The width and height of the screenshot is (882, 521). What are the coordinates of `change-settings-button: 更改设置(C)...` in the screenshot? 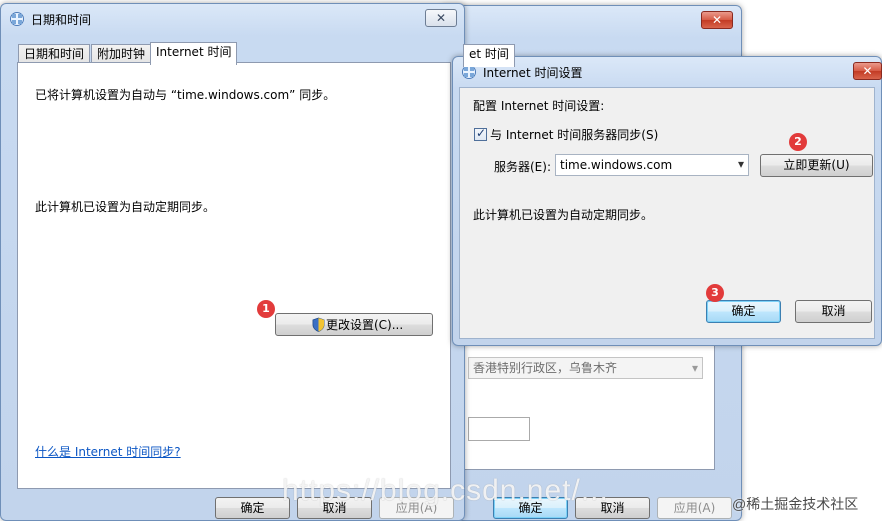 It's located at (354, 324).